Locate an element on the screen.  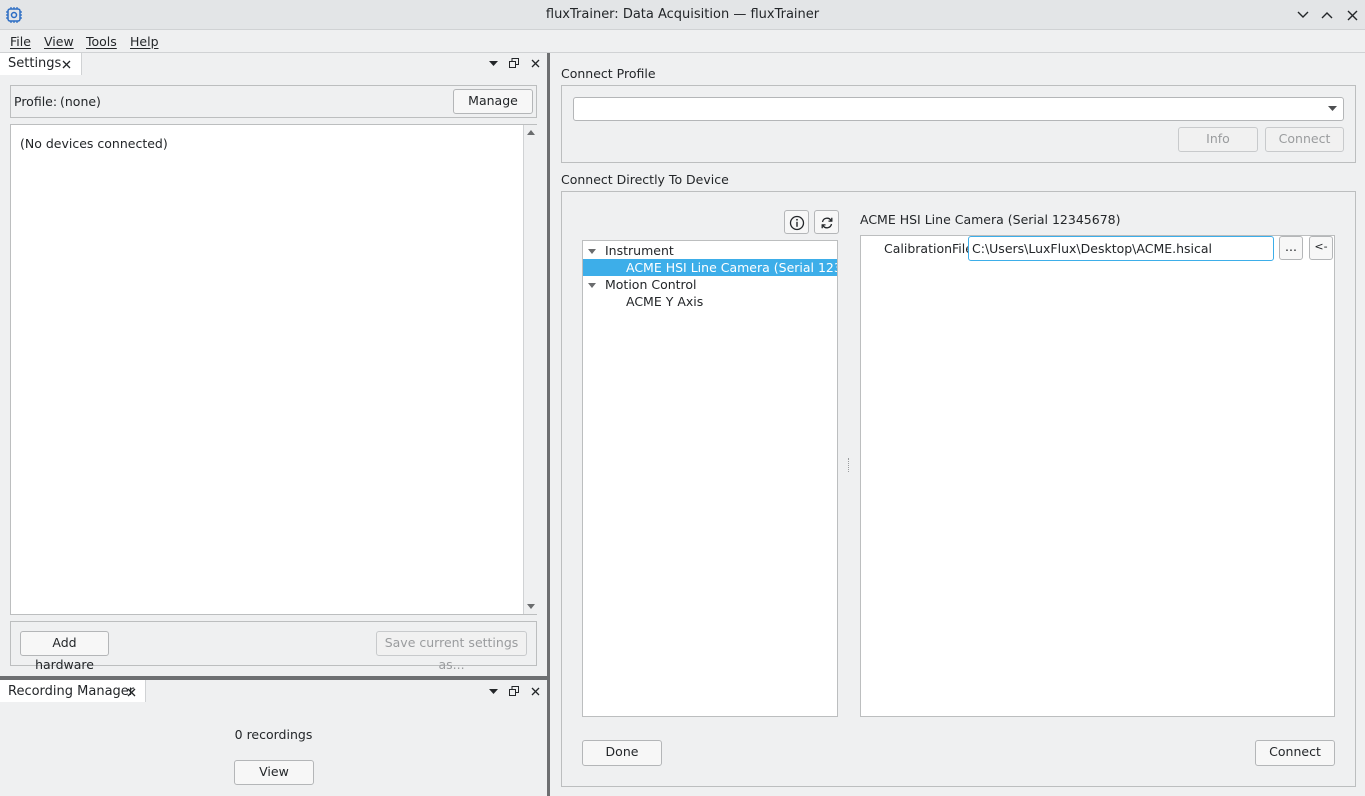
refresh-icon is located at coordinates (826, 222).